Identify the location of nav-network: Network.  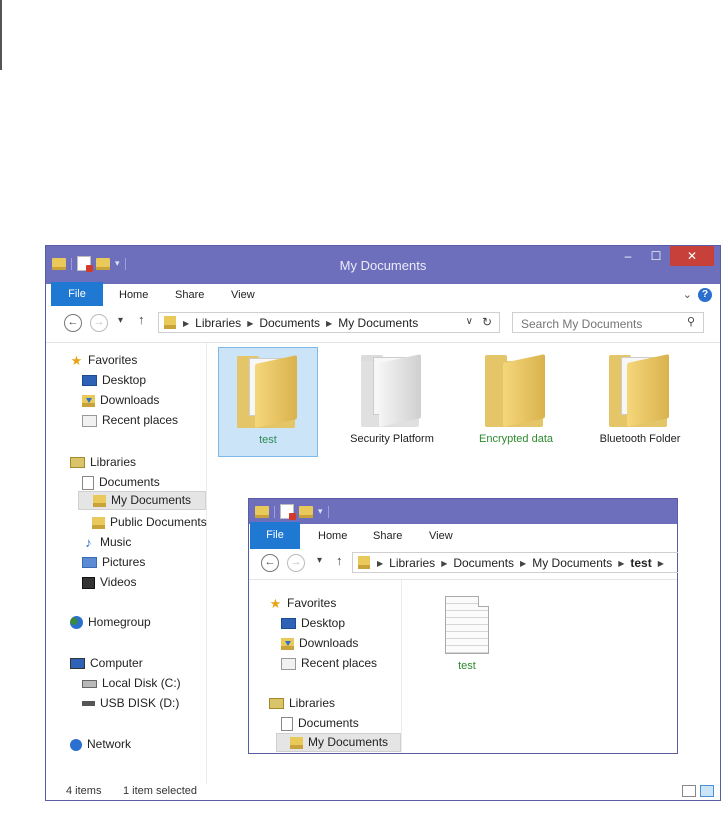
(100, 744).